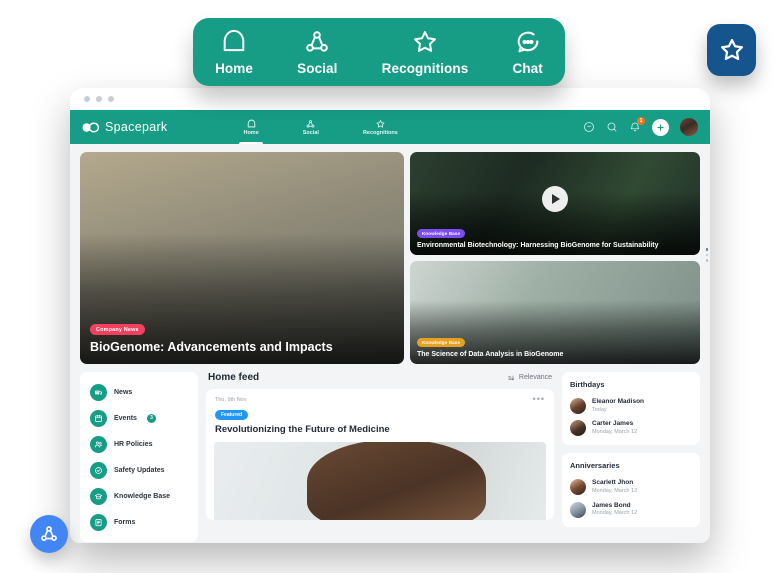  I want to click on search-icon, so click(612, 127).